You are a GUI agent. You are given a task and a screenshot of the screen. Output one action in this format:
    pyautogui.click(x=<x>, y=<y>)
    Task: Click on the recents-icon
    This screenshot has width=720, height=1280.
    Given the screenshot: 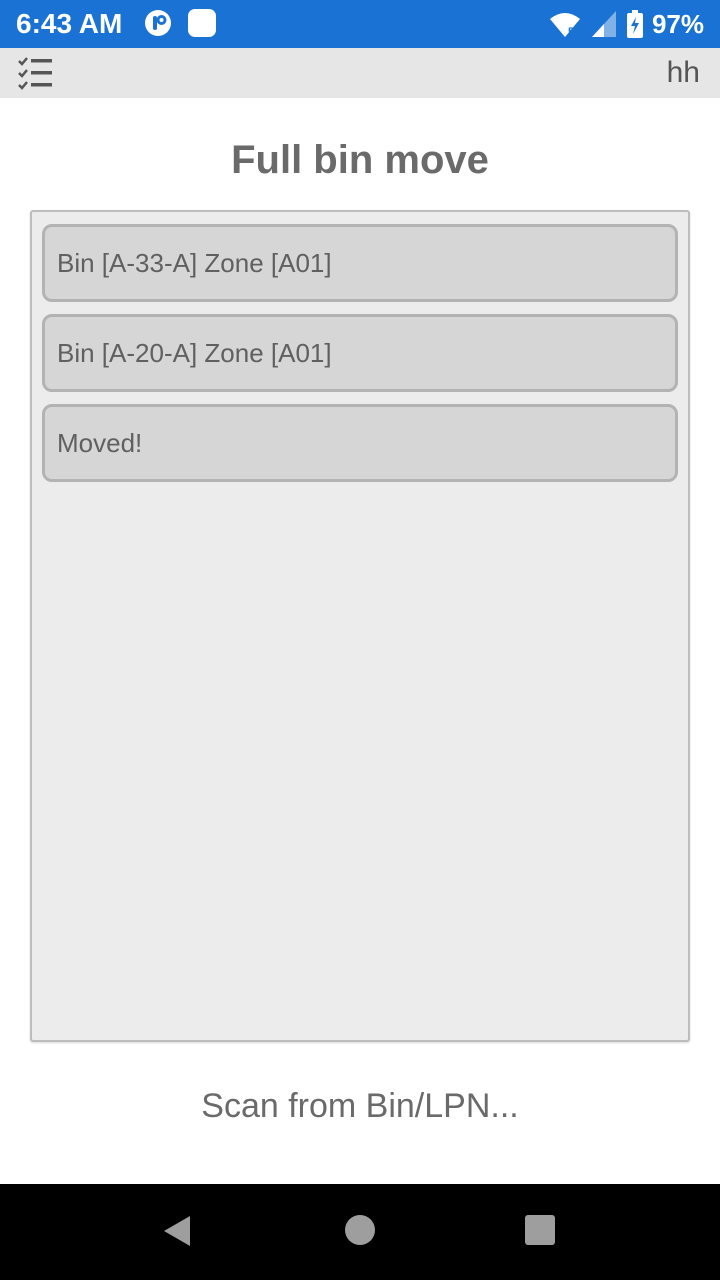 What is the action you would take?
    pyautogui.click(x=540, y=1230)
    